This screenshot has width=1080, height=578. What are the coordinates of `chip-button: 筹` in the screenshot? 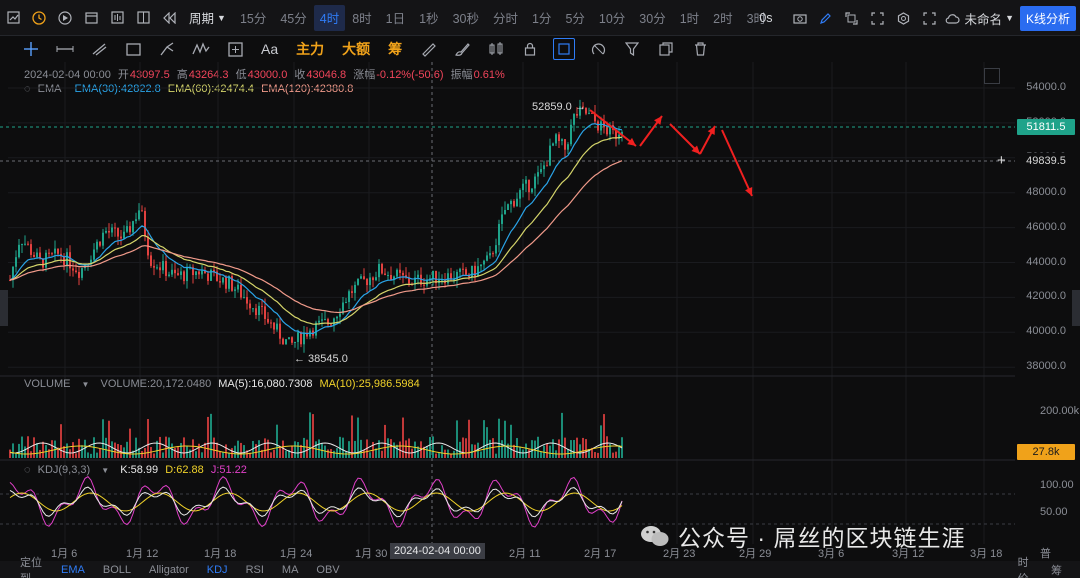 It's located at (395, 49).